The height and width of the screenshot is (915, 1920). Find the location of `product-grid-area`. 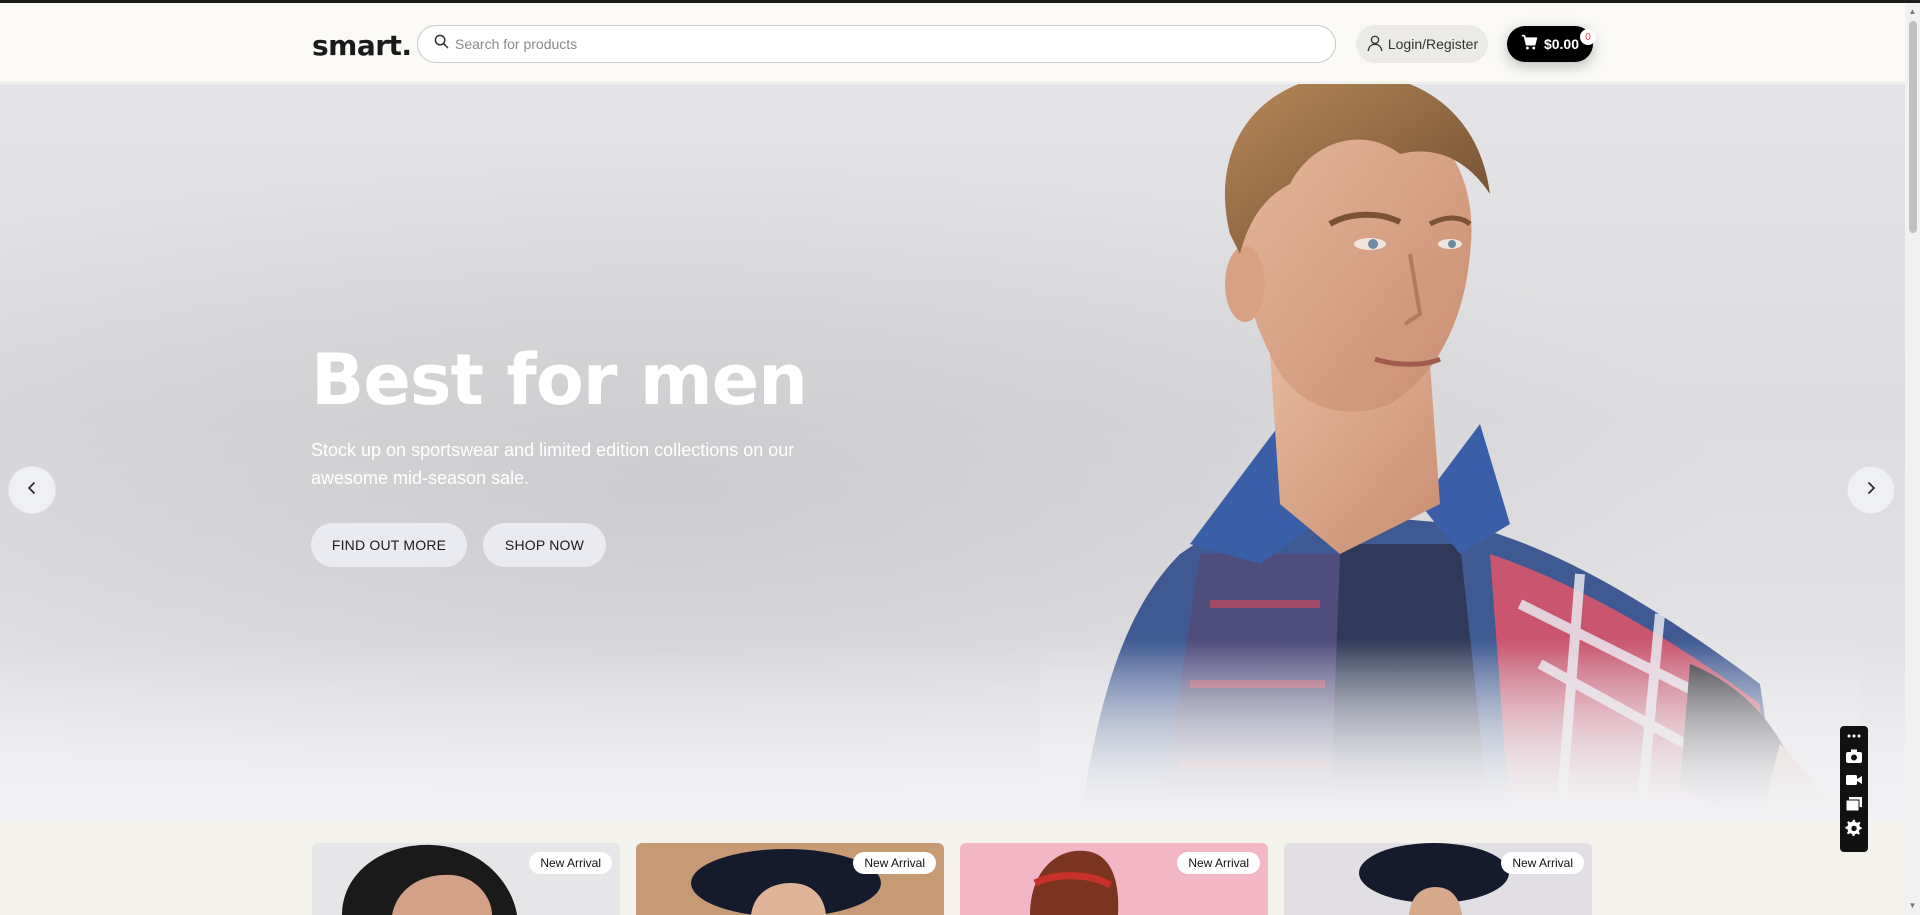

product-grid-area is located at coordinates (952, 868).